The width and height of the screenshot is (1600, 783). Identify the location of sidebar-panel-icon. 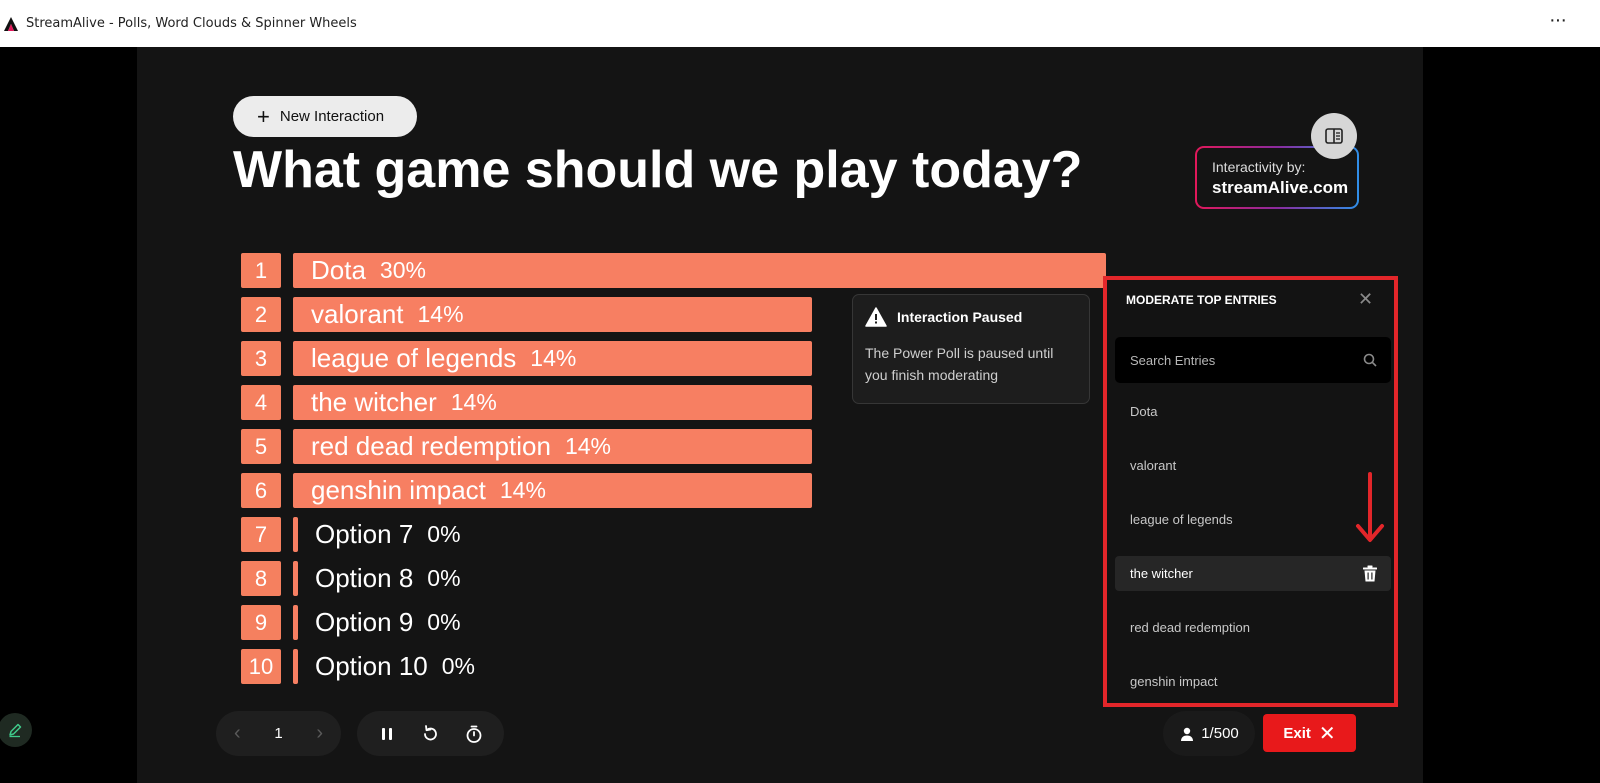
(1334, 136).